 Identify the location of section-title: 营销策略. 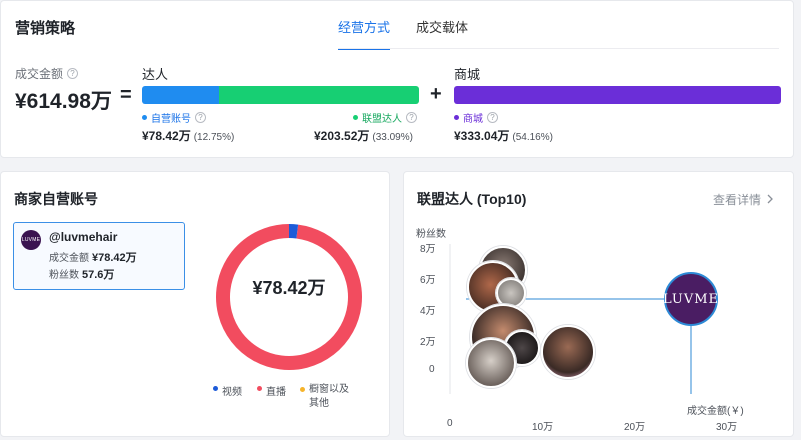
(45, 28).